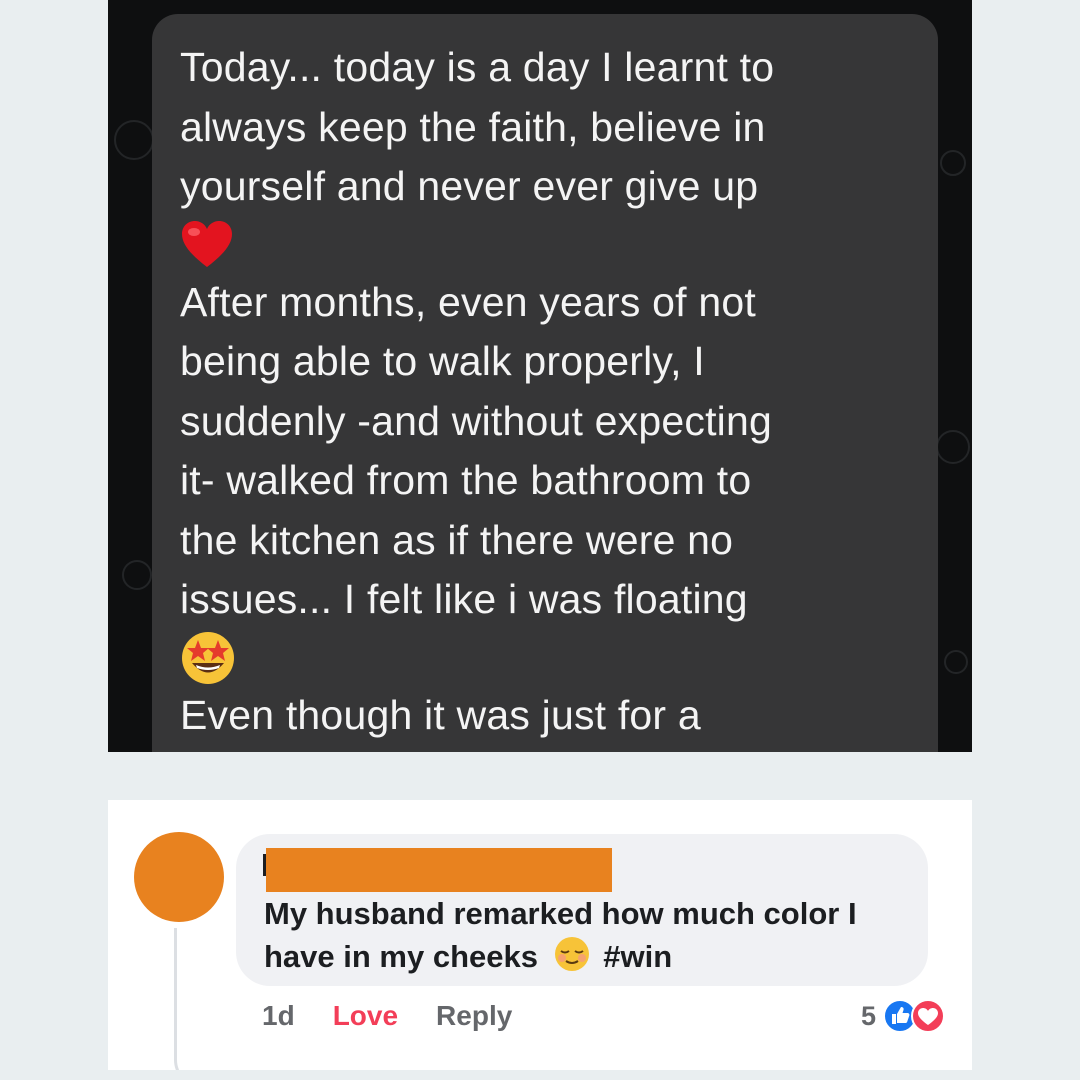 This screenshot has height=1080, width=1080. Describe the element at coordinates (439, 870) in the screenshot. I see `commenter-name-redaction` at that location.